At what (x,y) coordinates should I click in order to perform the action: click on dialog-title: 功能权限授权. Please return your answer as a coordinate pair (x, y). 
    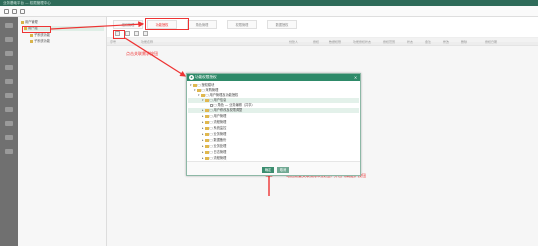
    Looking at the image, I should click on (206, 77).